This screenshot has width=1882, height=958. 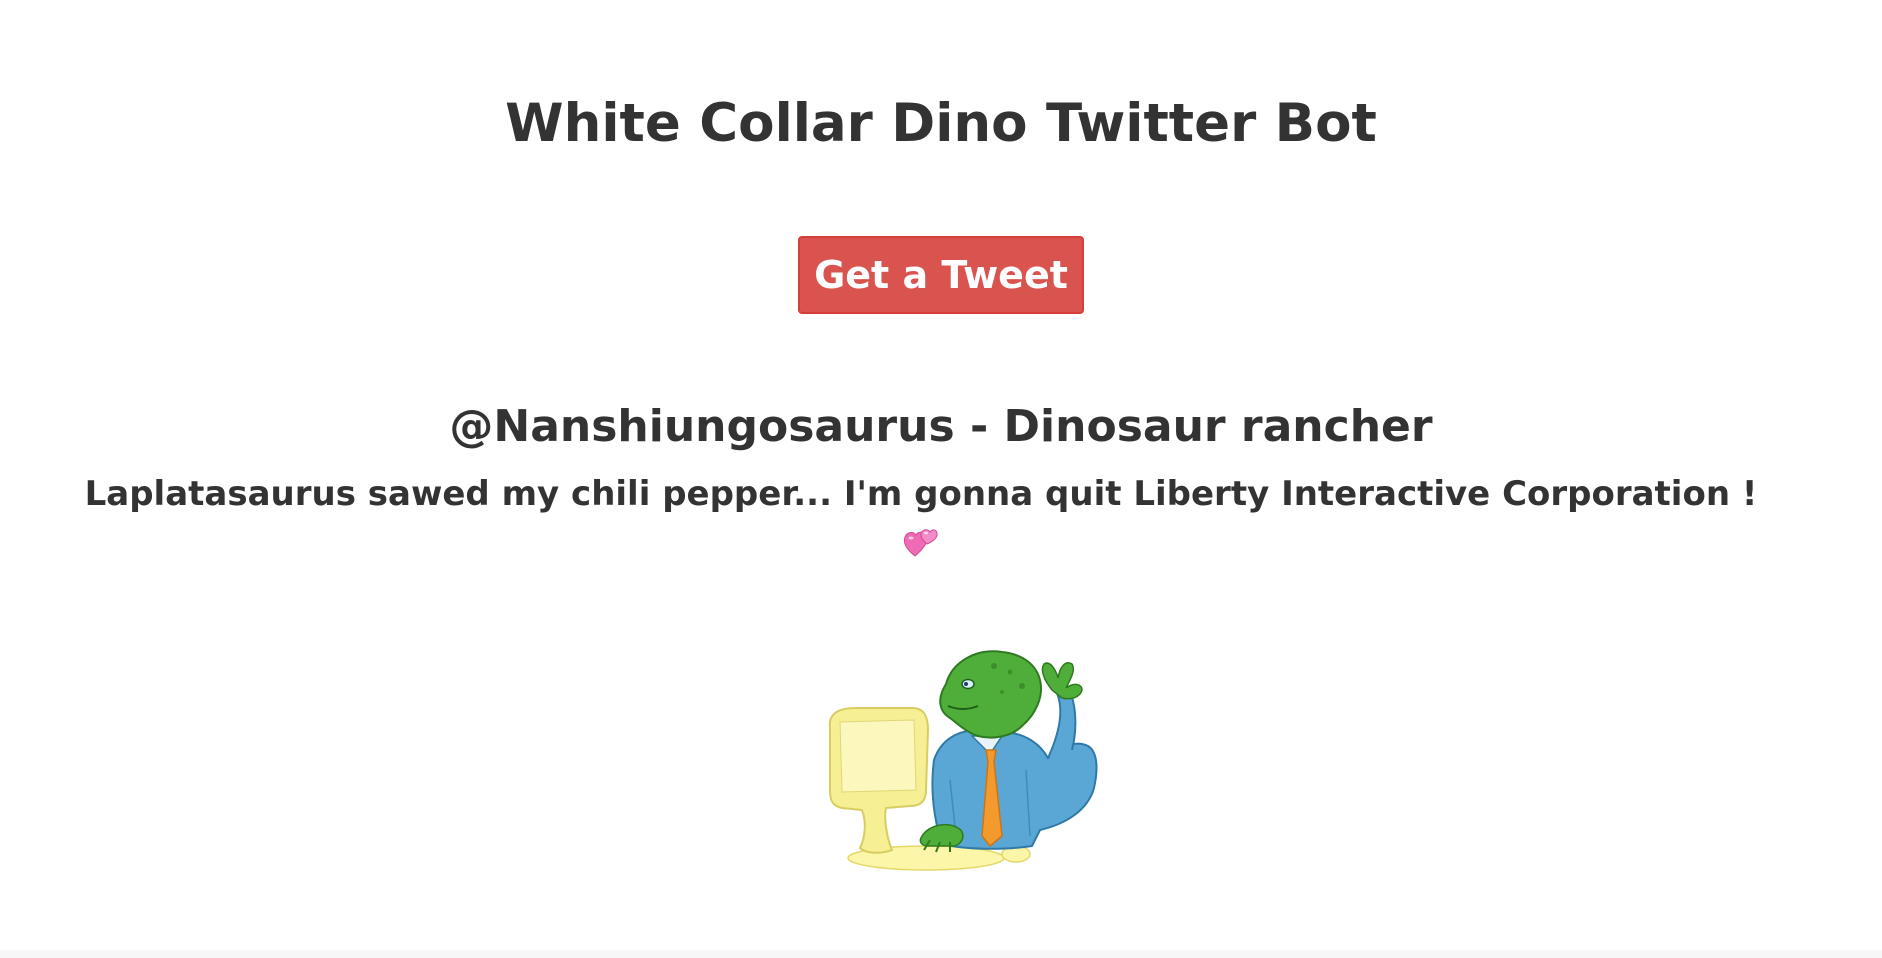 I want to click on page-title: White Collar Dino Twitter Bot, so click(x=941, y=123).